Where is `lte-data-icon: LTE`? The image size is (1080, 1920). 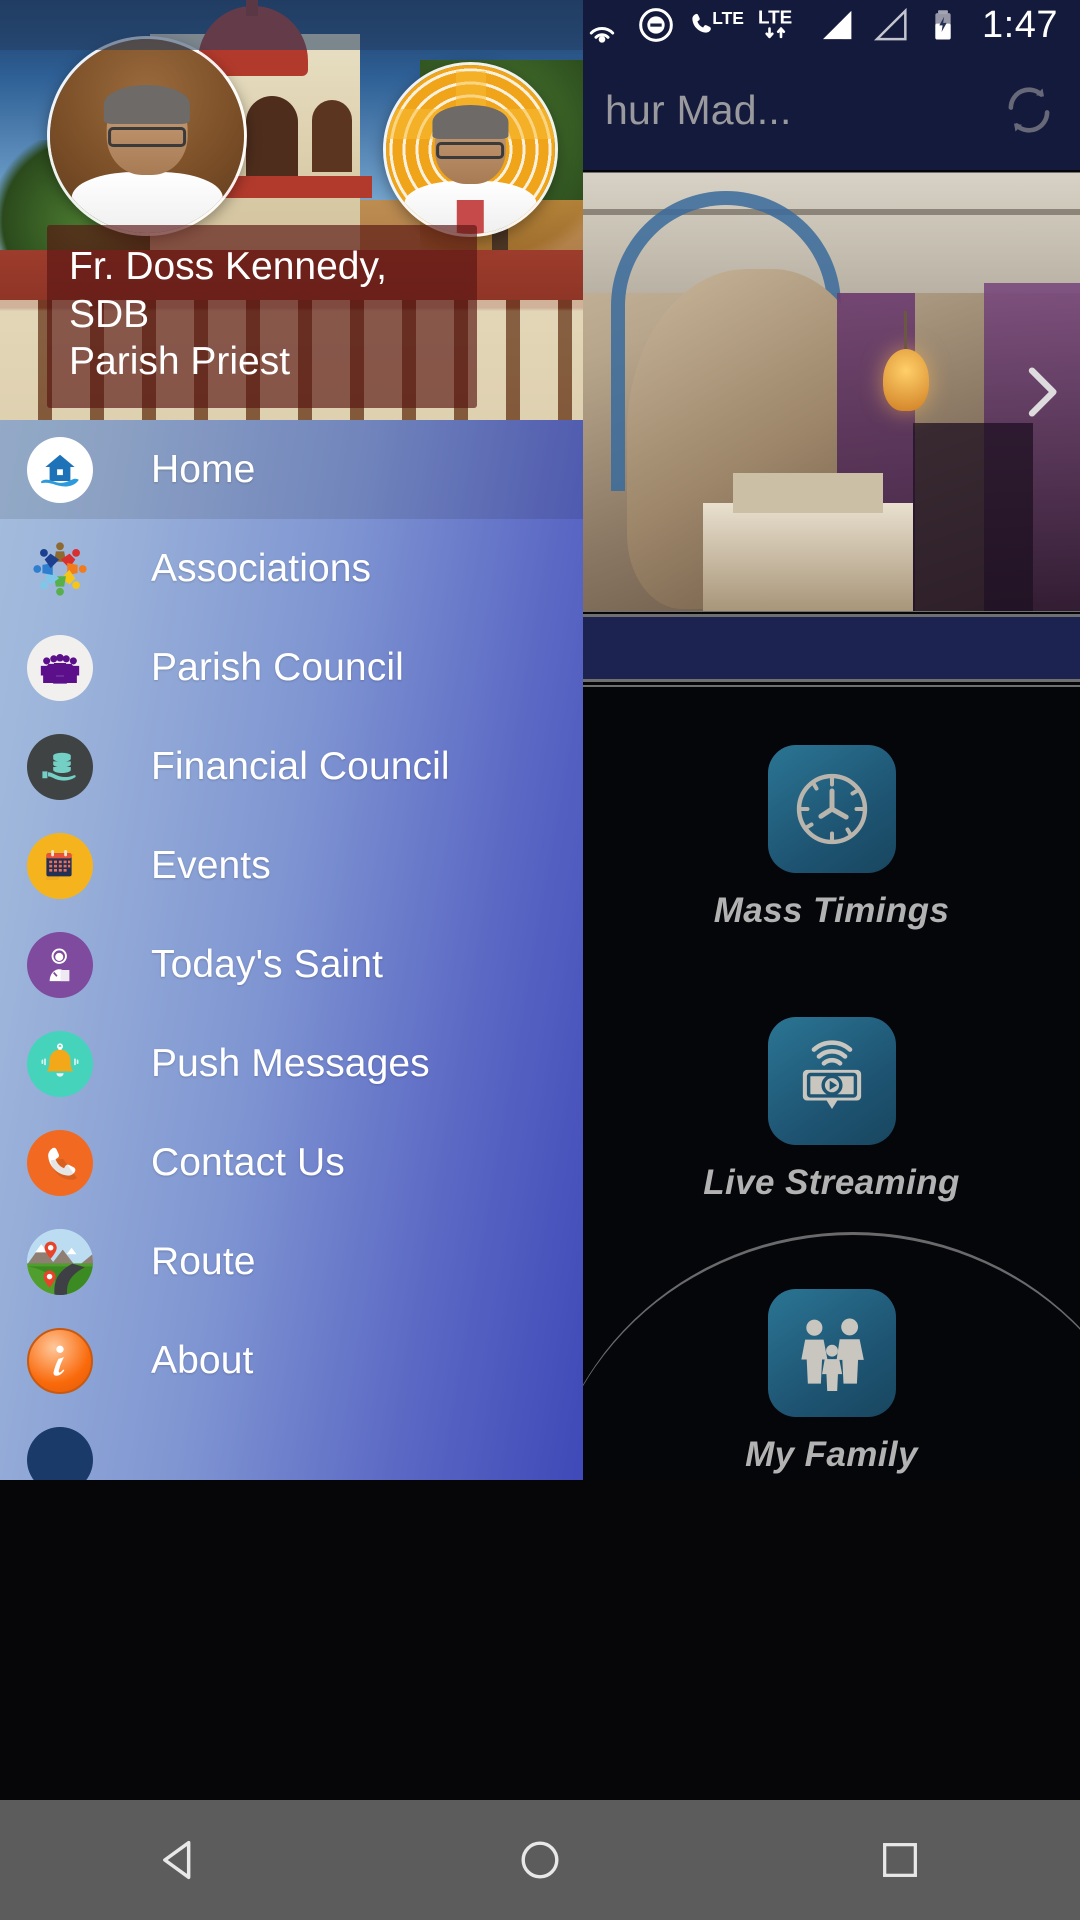 lte-data-icon: LTE is located at coordinates (781, 25).